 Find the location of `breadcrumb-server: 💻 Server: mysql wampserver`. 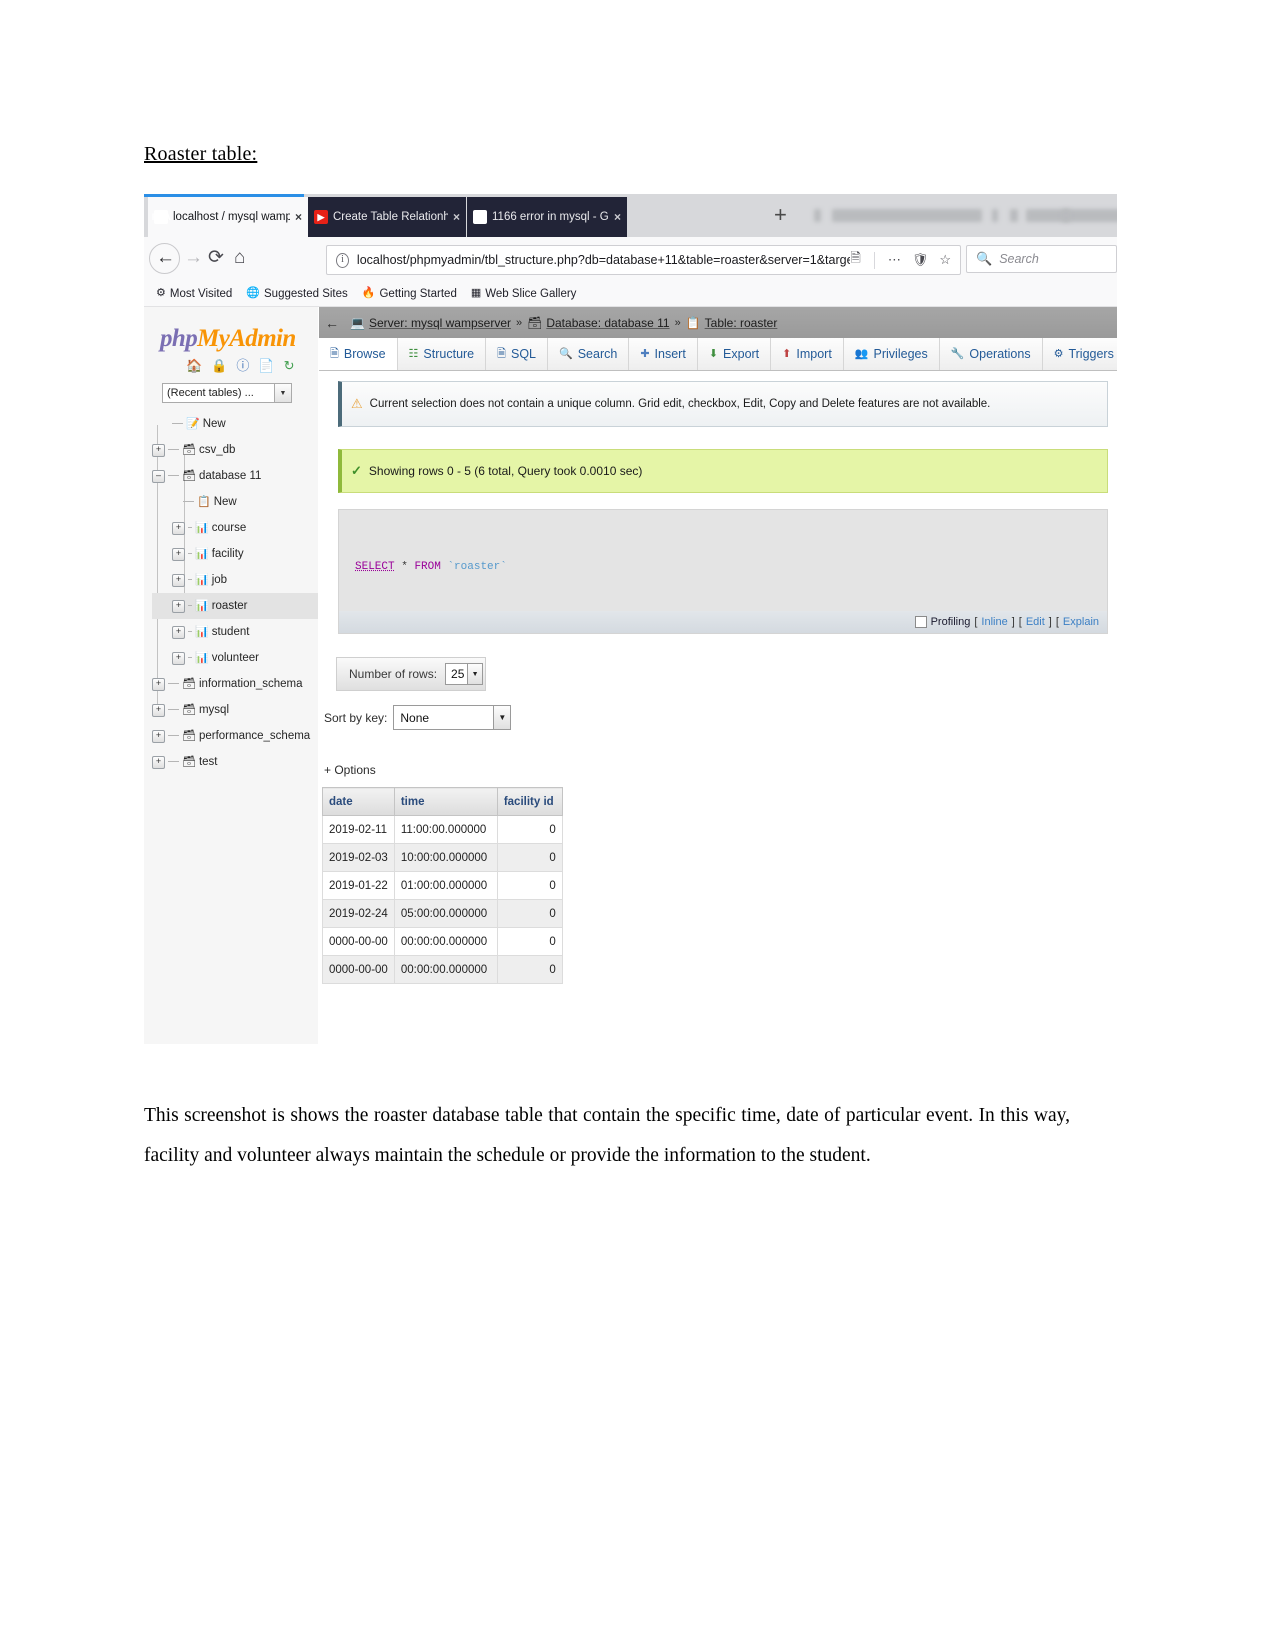

breadcrumb-server: 💻 Server: mysql wampserver is located at coordinates (430, 323).